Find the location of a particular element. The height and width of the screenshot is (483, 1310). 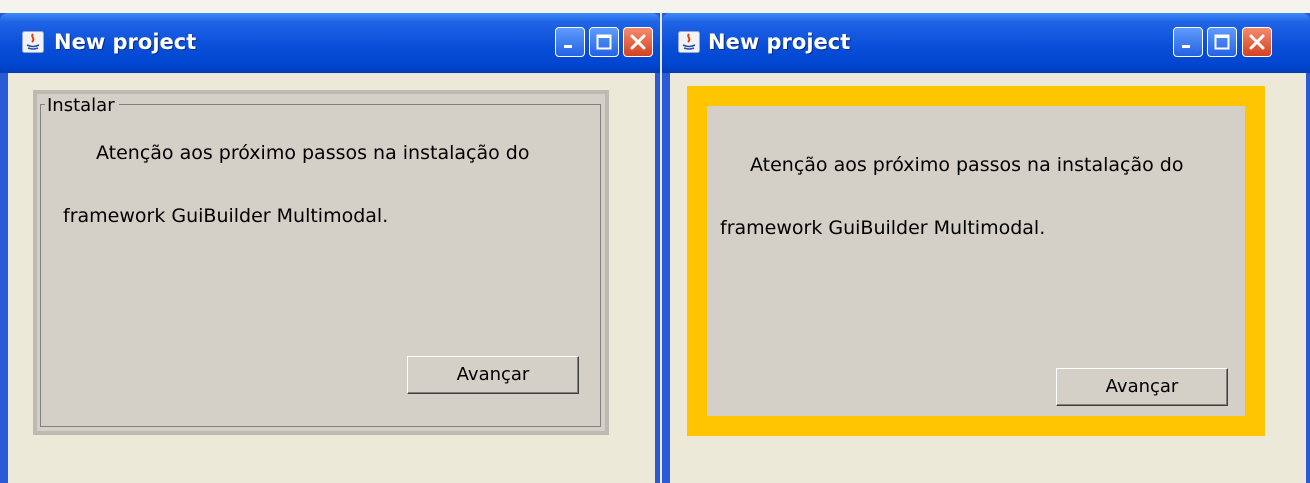

group-label: Instalar is located at coordinates (82, 105).